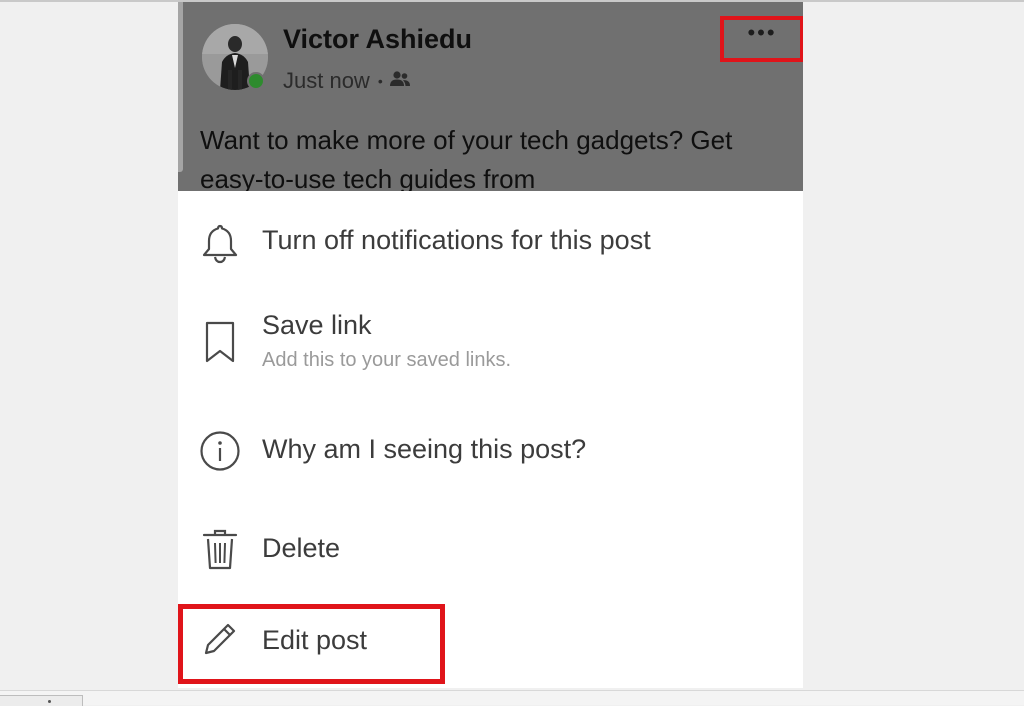 This screenshot has width=1024, height=706. I want to click on scroll-edge, so click(180, 87).